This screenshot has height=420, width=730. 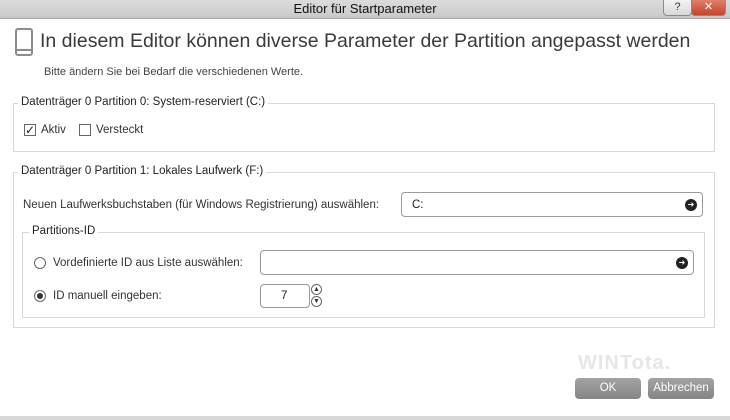 I want to click on spin-up-icon: ▲, so click(x=316, y=289).